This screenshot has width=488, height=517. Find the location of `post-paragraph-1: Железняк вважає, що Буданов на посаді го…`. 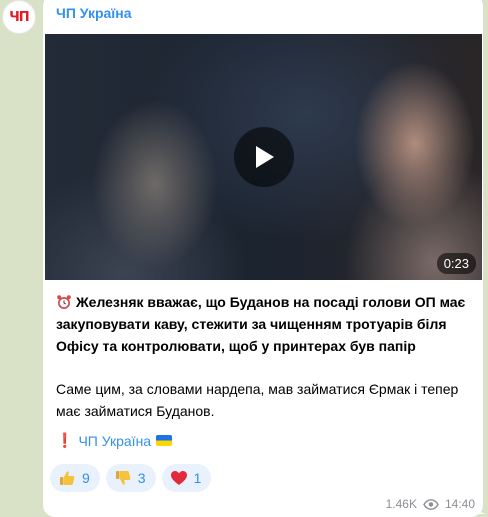

post-paragraph-1: Железняк вважає, що Буданов на посаді го… is located at coordinates (263, 324).